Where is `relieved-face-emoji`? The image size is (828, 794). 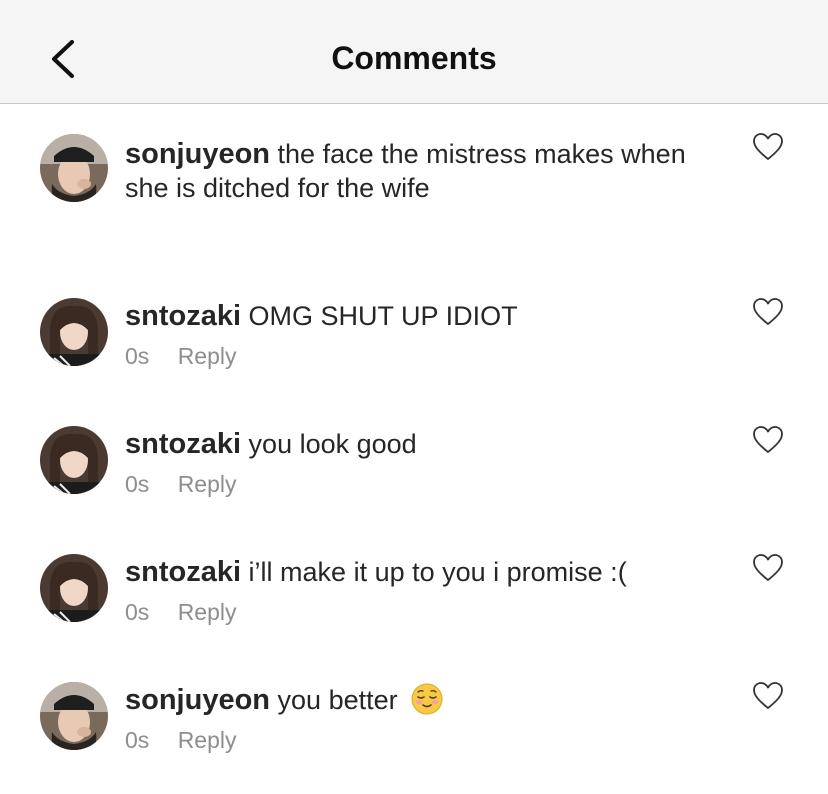
relieved-face-emoji is located at coordinates (427, 699).